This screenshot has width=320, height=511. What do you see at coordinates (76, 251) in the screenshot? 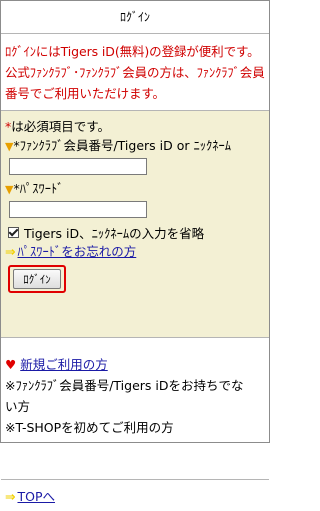
I see `forgot-password-link: ﾊﾟｽﾜｰﾄﾞをお忘れの方` at bounding box center [76, 251].